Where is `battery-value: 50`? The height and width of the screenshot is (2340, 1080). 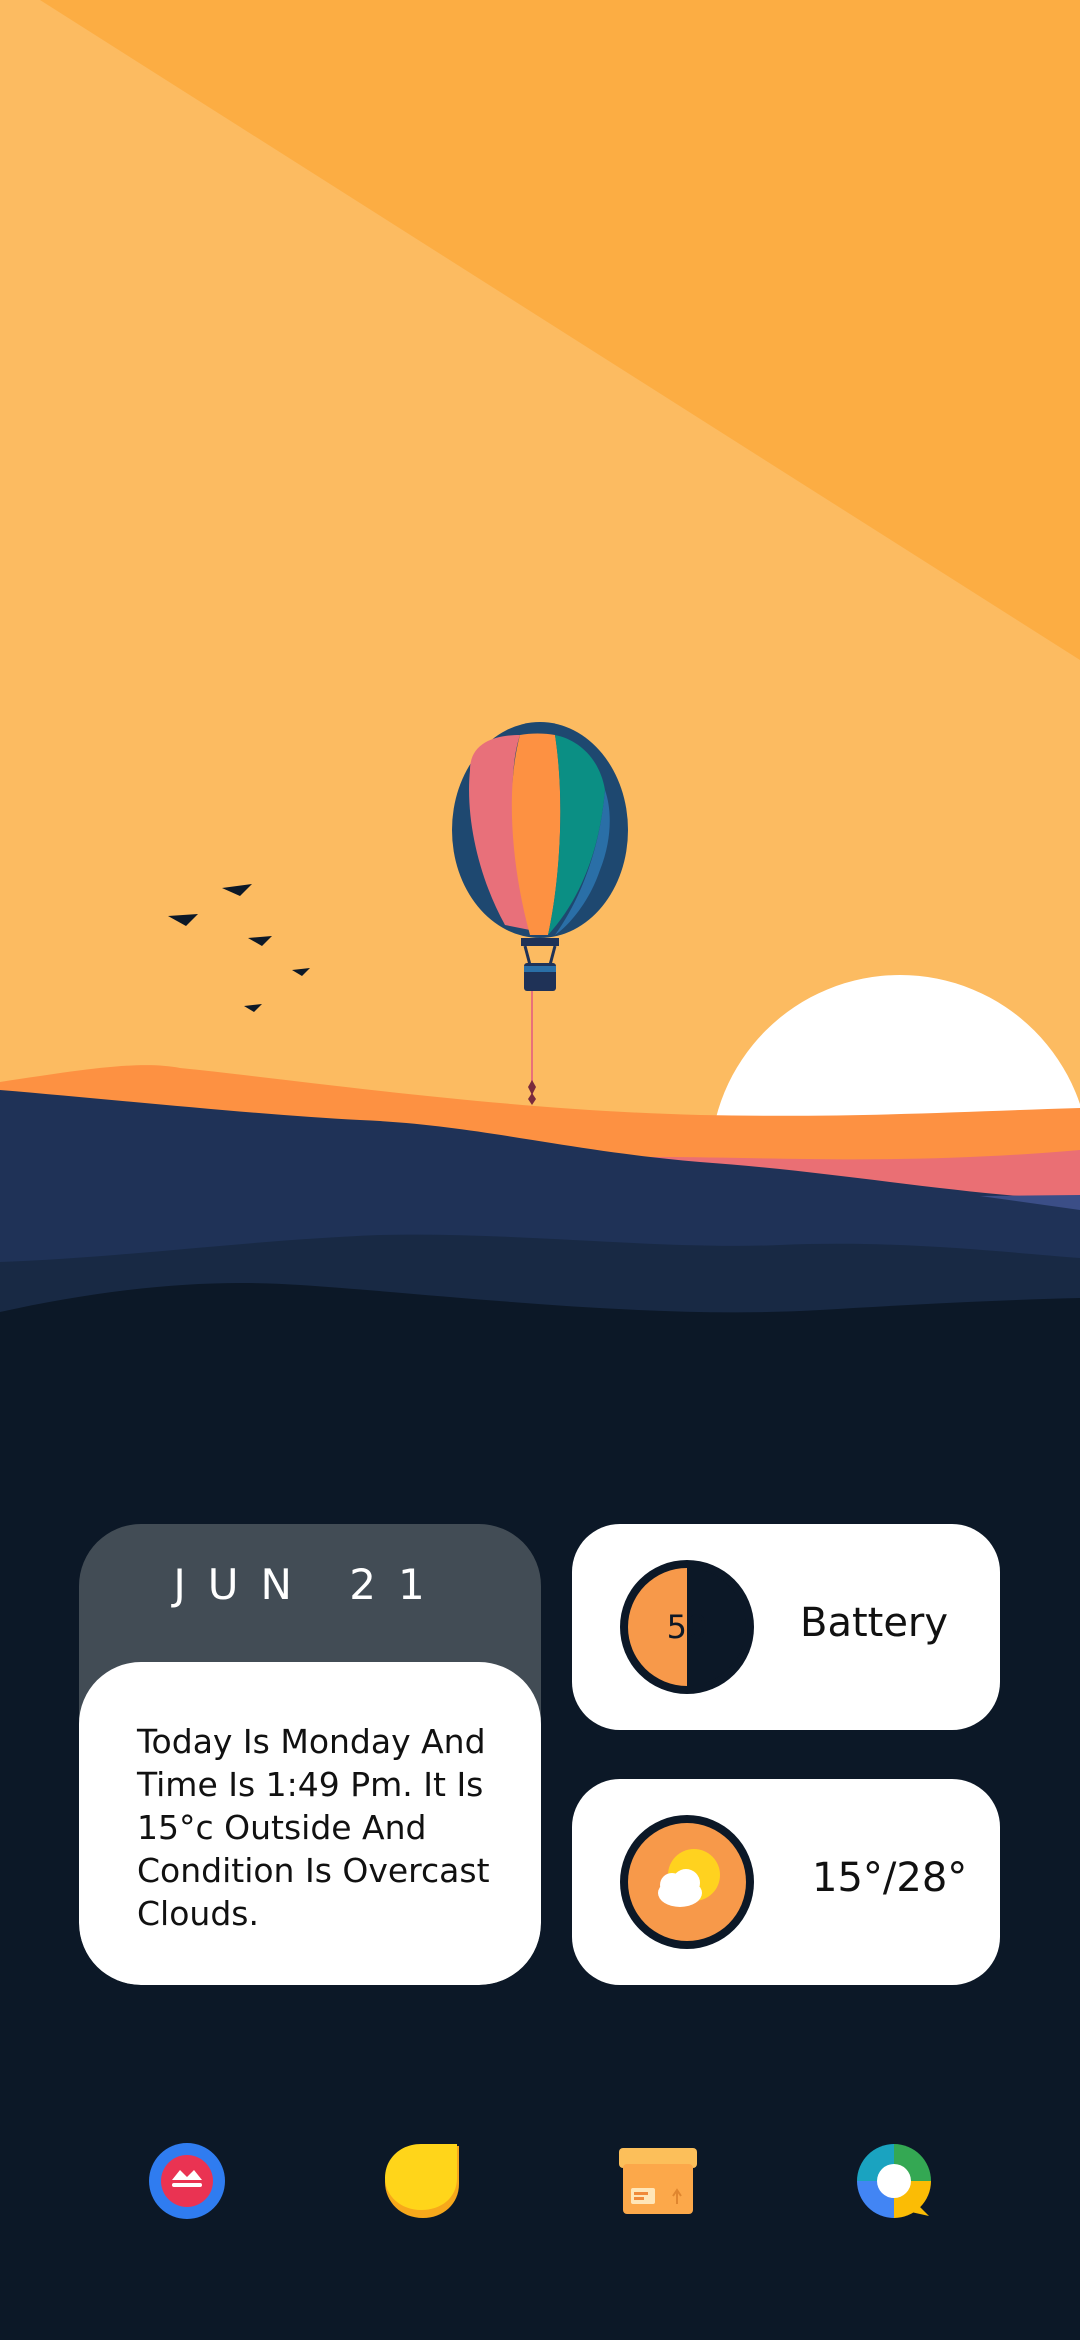
battery-value: 50 is located at coordinates (687, 1627).